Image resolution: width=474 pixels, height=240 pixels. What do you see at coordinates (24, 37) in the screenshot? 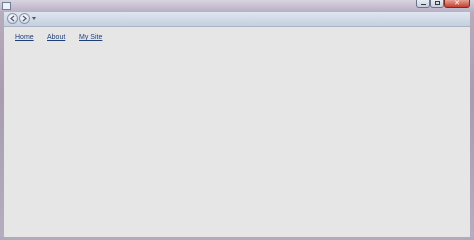
I see `link-home: Home` at bounding box center [24, 37].